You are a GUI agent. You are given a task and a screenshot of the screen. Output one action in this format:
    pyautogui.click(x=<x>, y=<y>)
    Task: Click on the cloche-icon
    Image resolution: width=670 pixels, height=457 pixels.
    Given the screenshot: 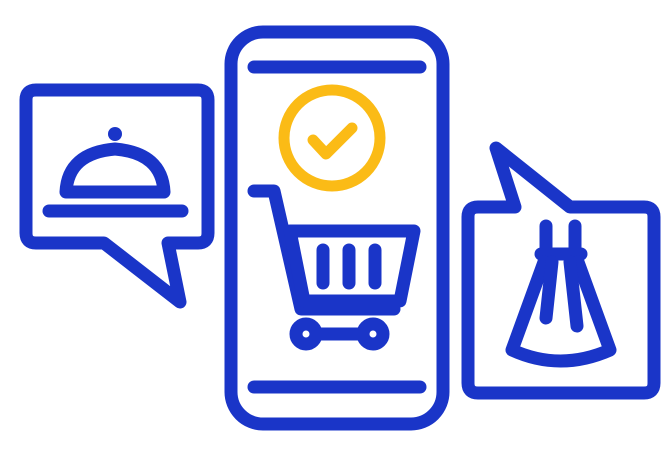 What is the action you would take?
    pyautogui.click(x=115, y=172)
    